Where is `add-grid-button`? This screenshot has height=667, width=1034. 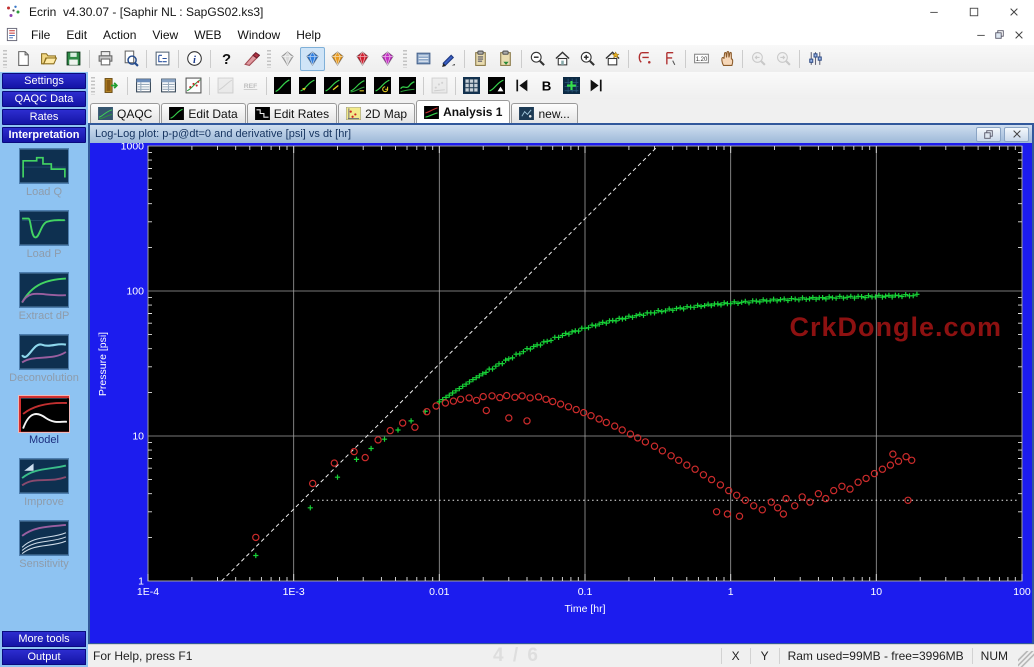 add-grid-button is located at coordinates (571, 86).